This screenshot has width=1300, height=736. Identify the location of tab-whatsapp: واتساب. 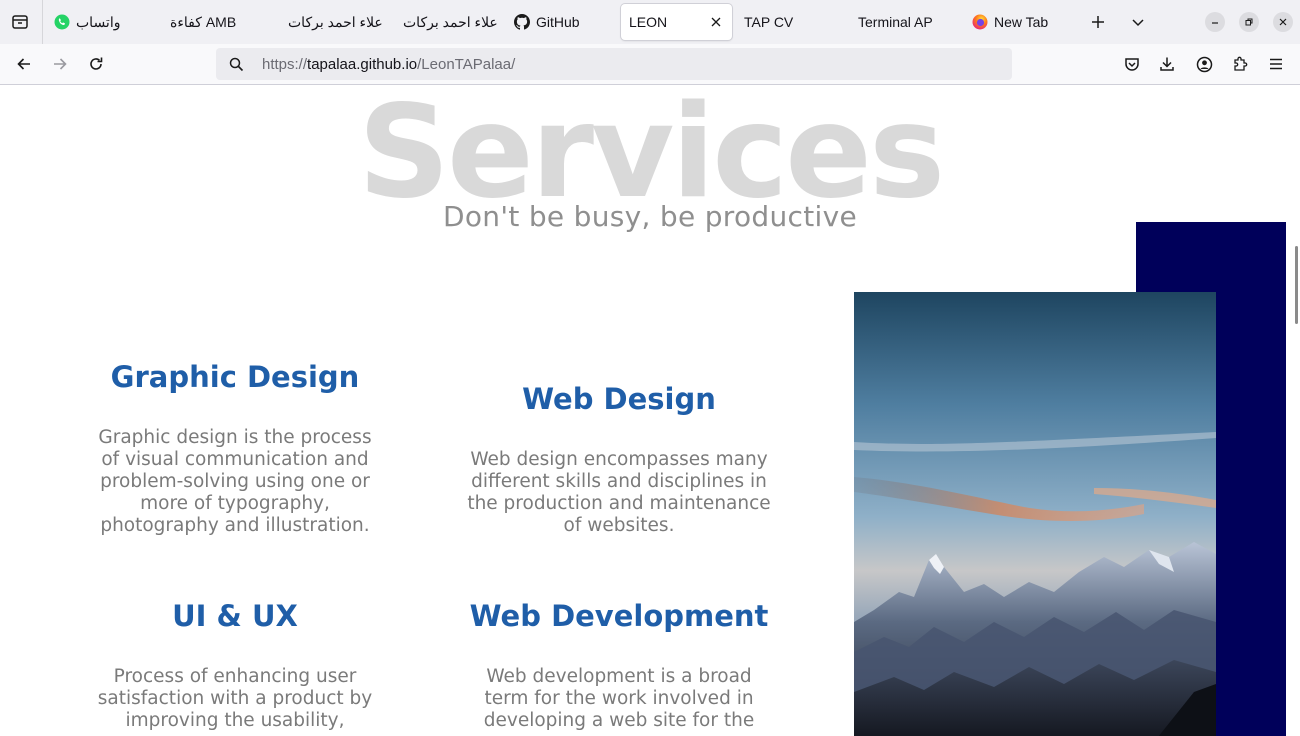
(104, 22).